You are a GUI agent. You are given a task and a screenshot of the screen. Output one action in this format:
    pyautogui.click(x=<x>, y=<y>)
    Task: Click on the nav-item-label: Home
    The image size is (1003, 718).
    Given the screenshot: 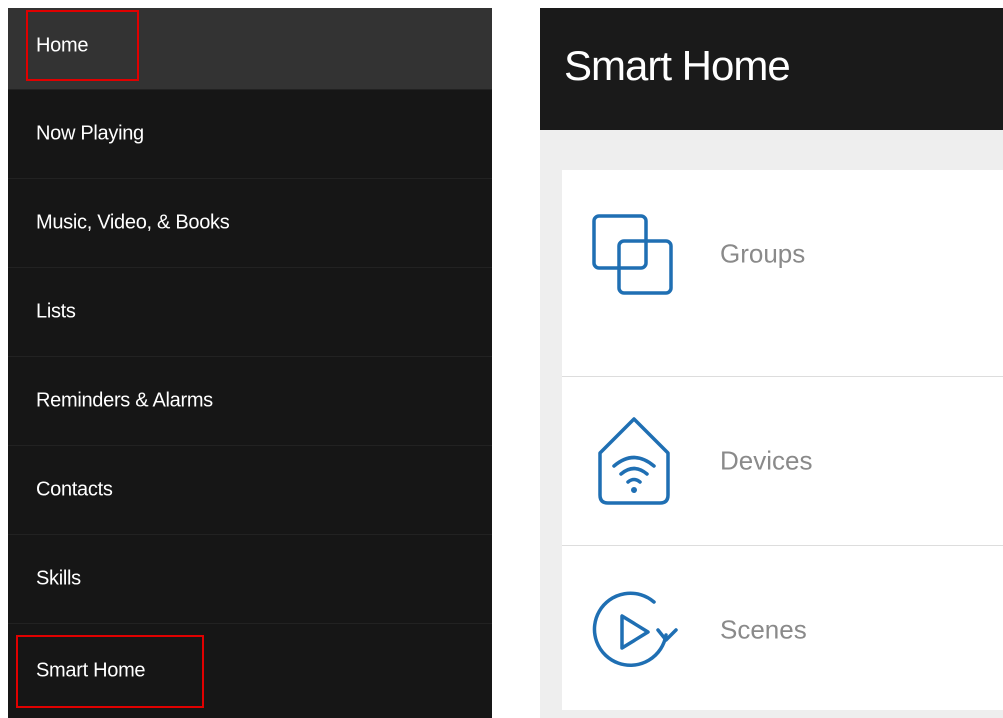 What is the action you would take?
    pyautogui.click(x=62, y=45)
    